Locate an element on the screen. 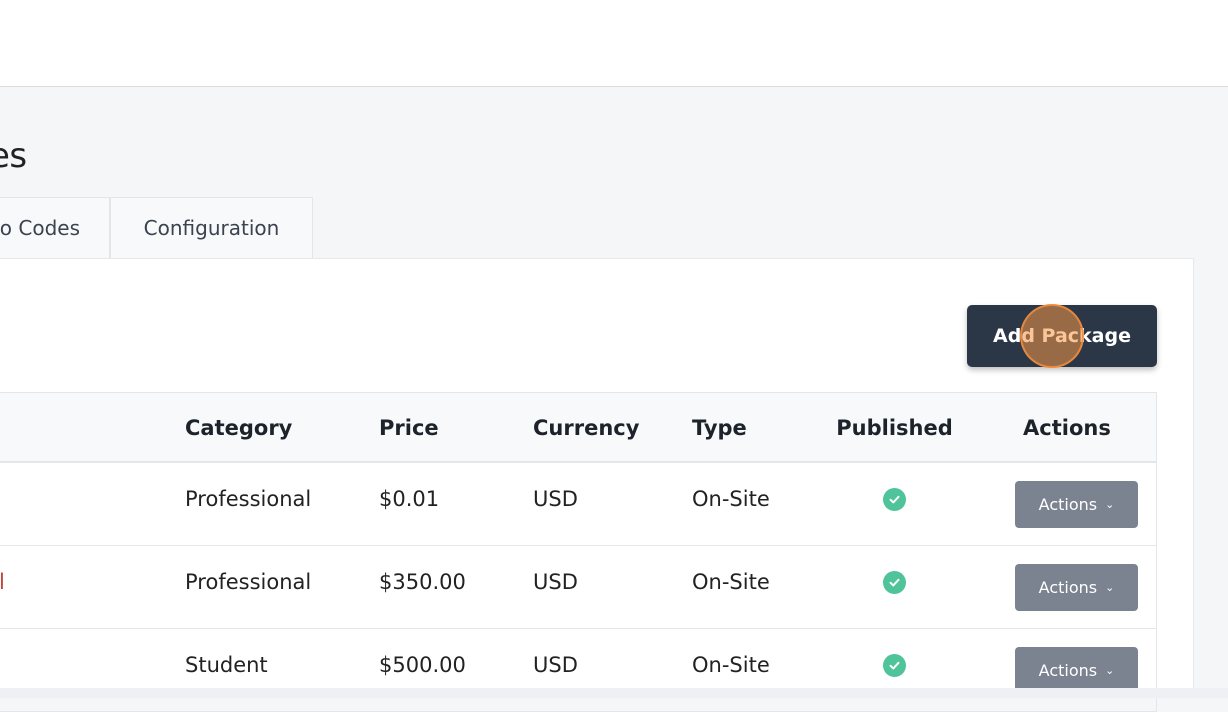 The width and height of the screenshot is (1228, 712). add-package-button: Add Package is located at coordinates (1062, 336).